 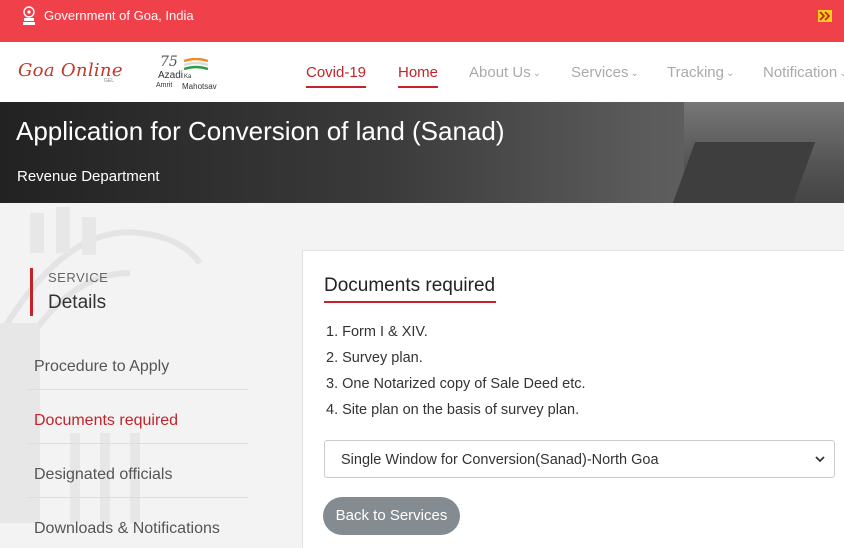 What do you see at coordinates (103, 475) in the screenshot?
I see `sidebar-item-officials: Designated officials` at bounding box center [103, 475].